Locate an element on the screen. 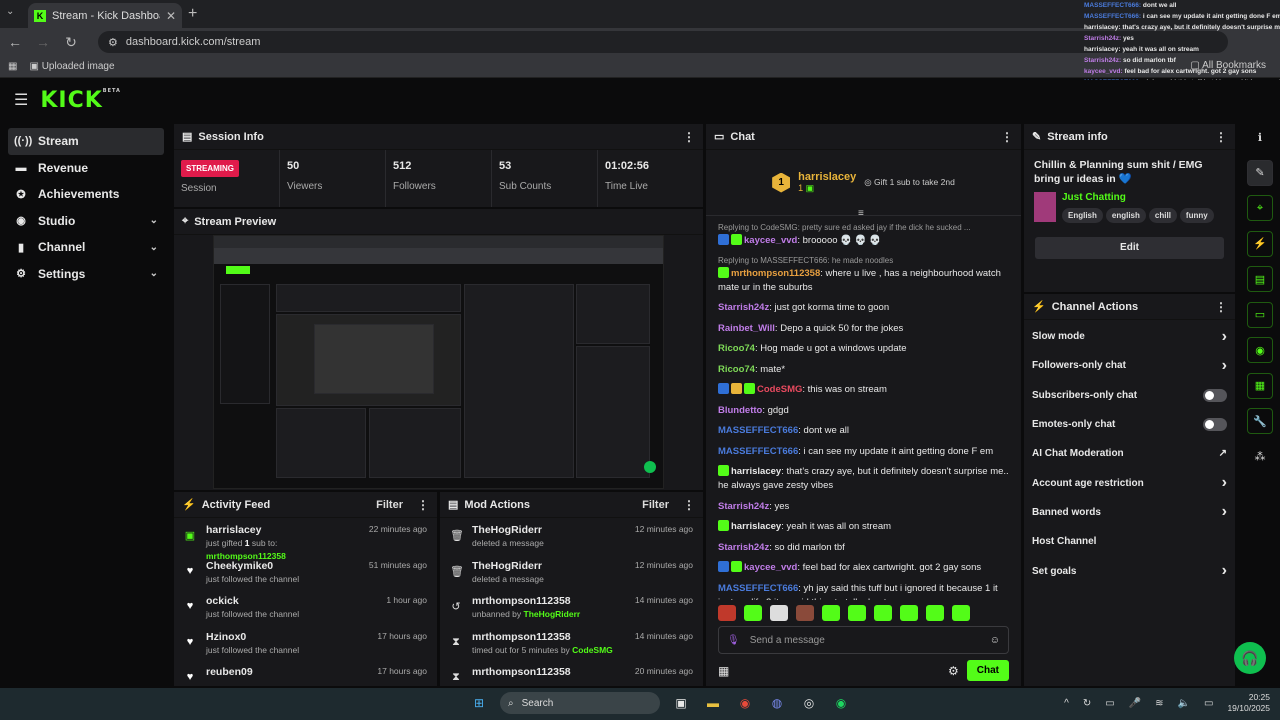 This screenshot has height=720, width=1280. channel-action-item: AI Chat Moderation ↗ is located at coordinates (1129, 453).